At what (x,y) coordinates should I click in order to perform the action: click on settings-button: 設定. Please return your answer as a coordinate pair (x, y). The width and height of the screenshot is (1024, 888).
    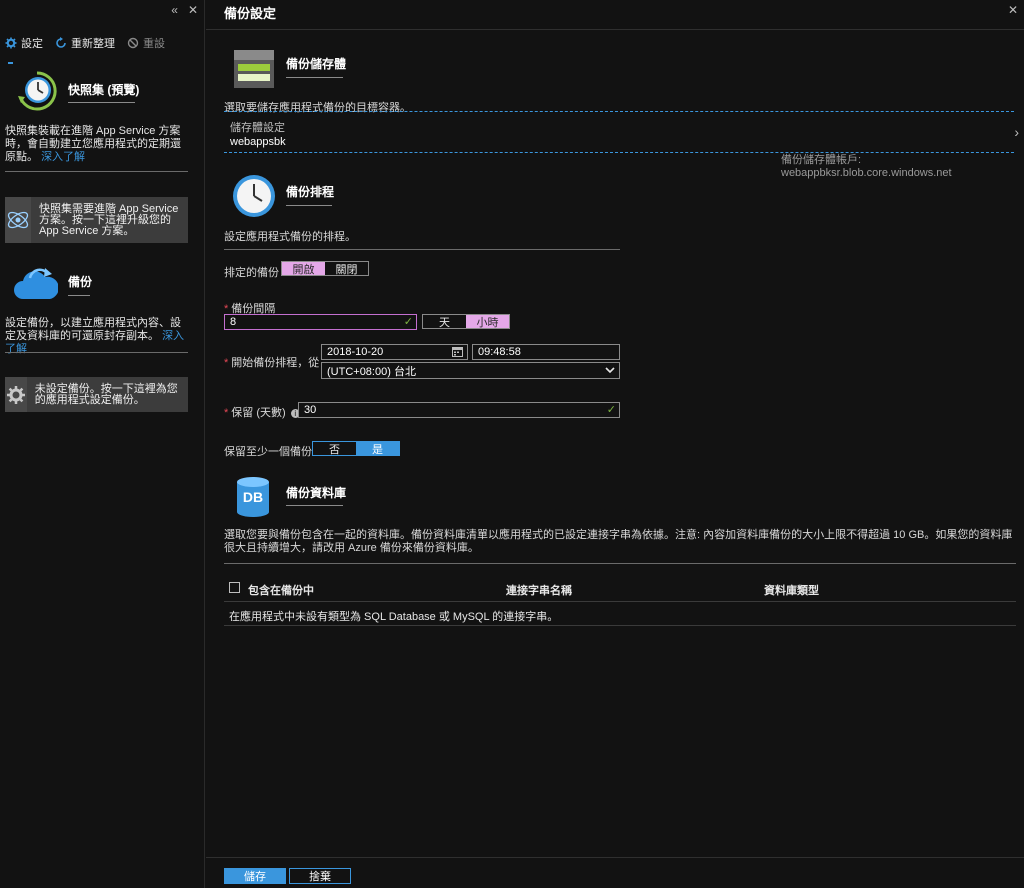
    Looking at the image, I should click on (24, 43).